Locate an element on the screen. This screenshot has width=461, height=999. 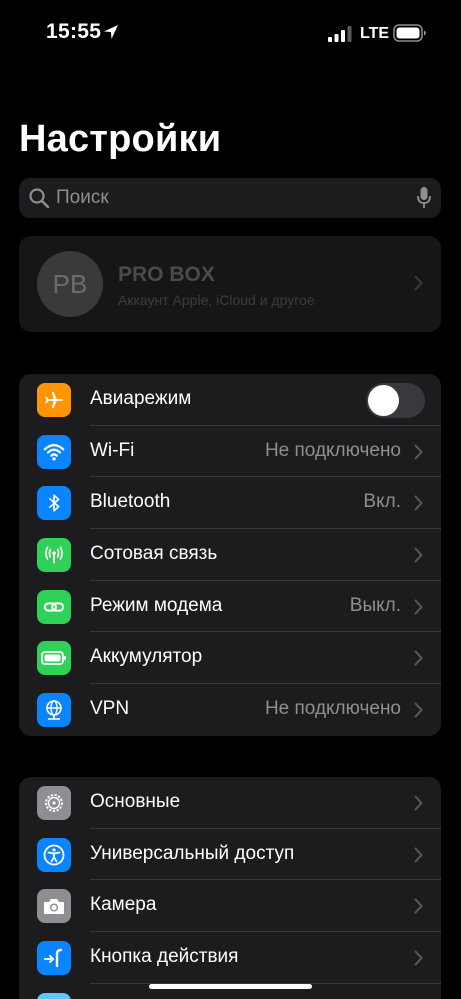
row-label: Режим модема is located at coordinates (156, 605).